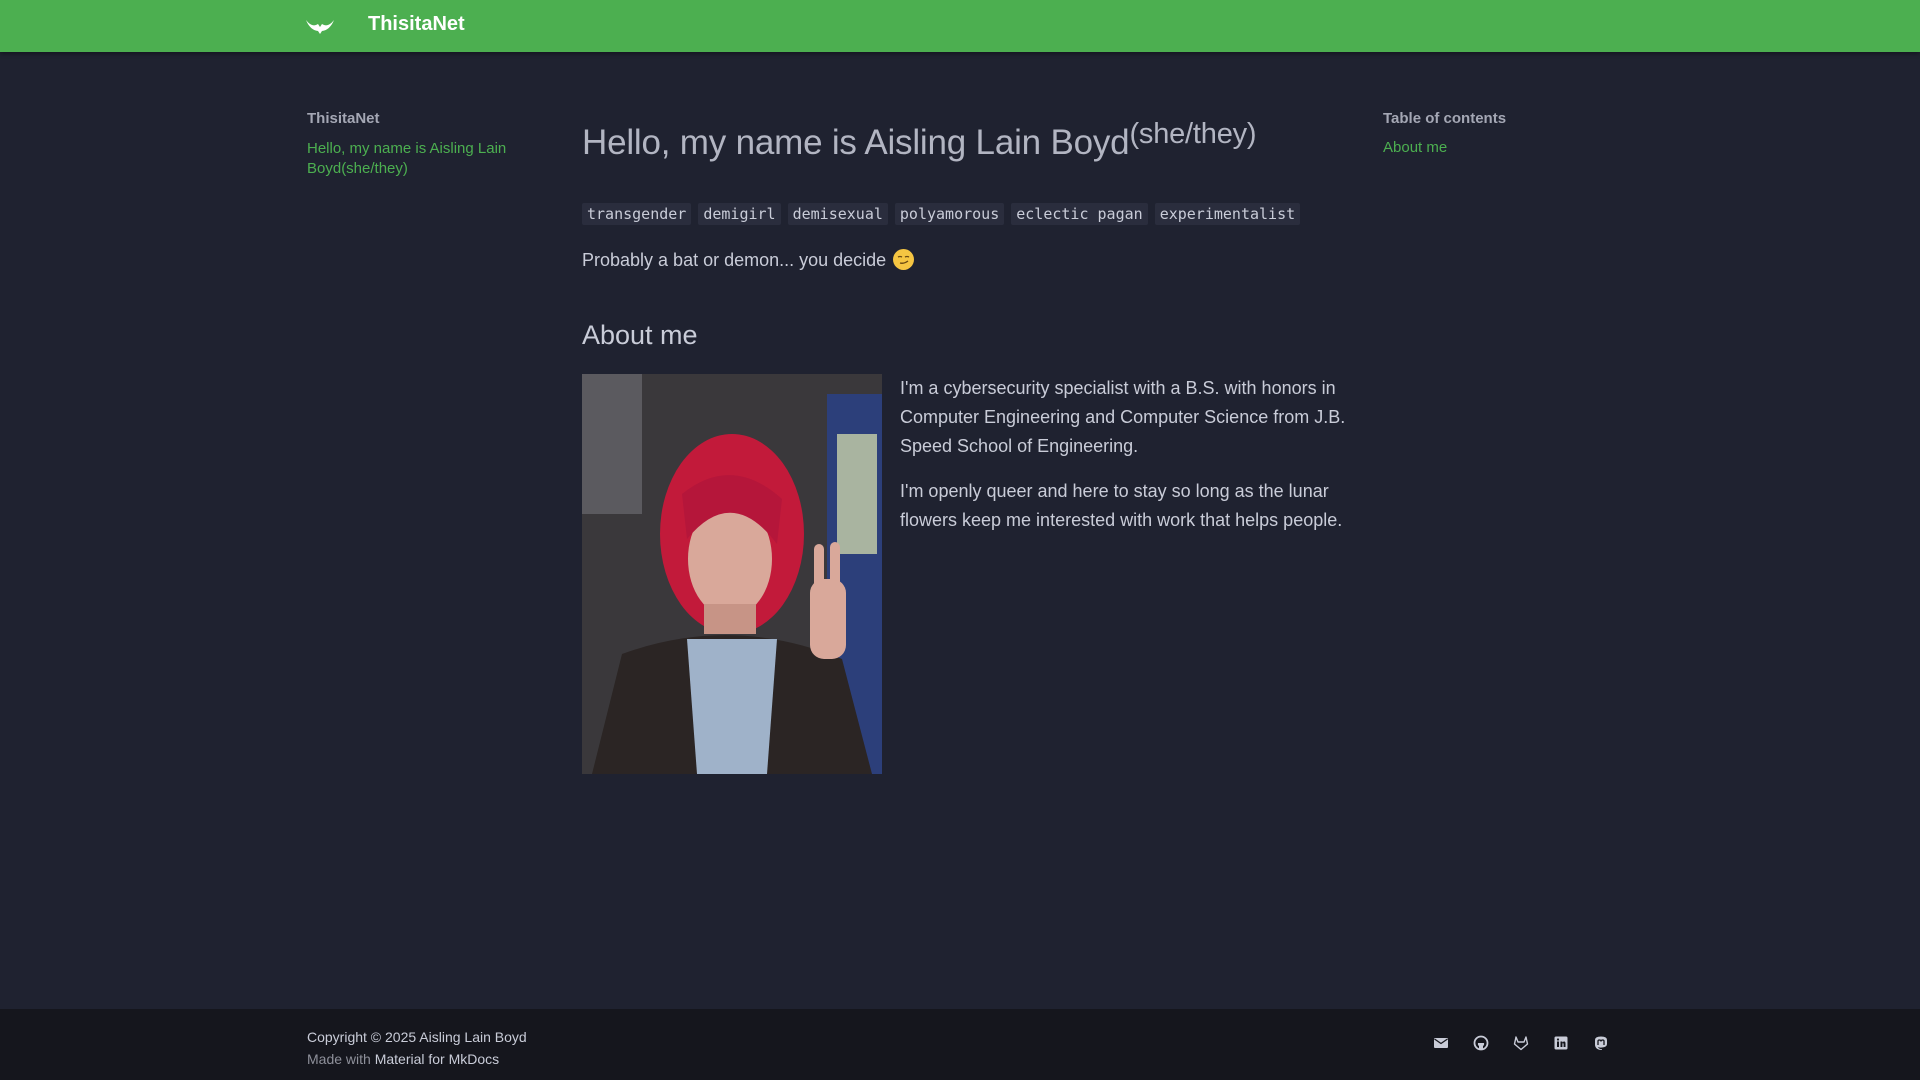 The width and height of the screenshot is (1920, 1080). What do you see at coordinates (1079, 214) in the screenshot?
I see `tag: eclectic pagan` at bounding box center [1079, 214].